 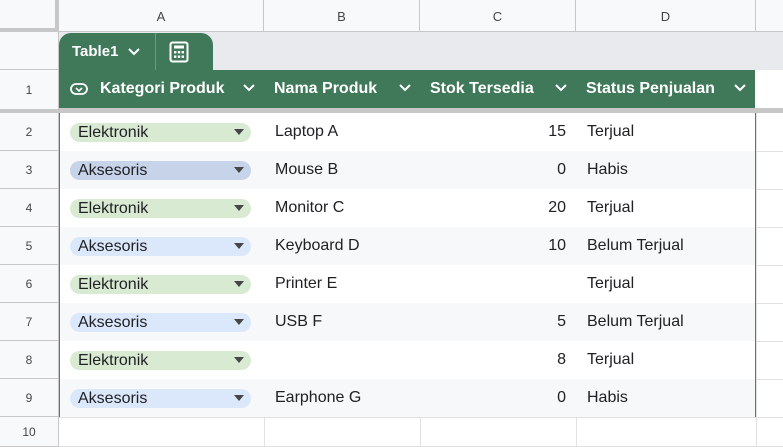 What do you see at coordinates (29, 322) in the screenshot?
I see `row-header-7: 7` at bounding box center [29, 322].